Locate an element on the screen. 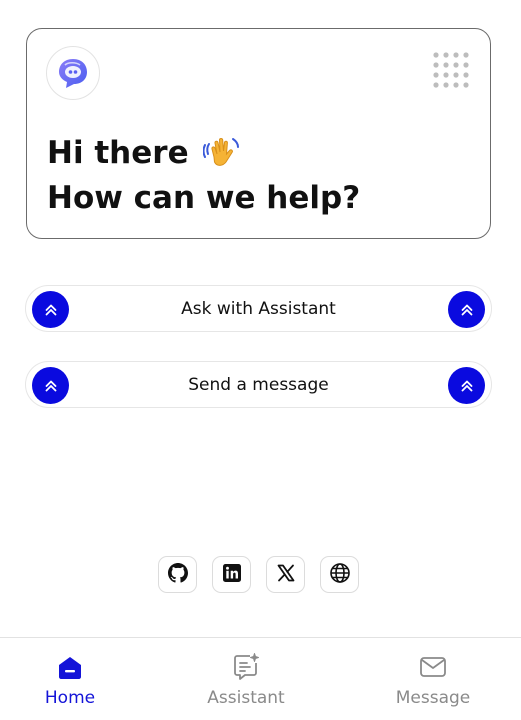  mail-icon is located at coordinates (433, 667).